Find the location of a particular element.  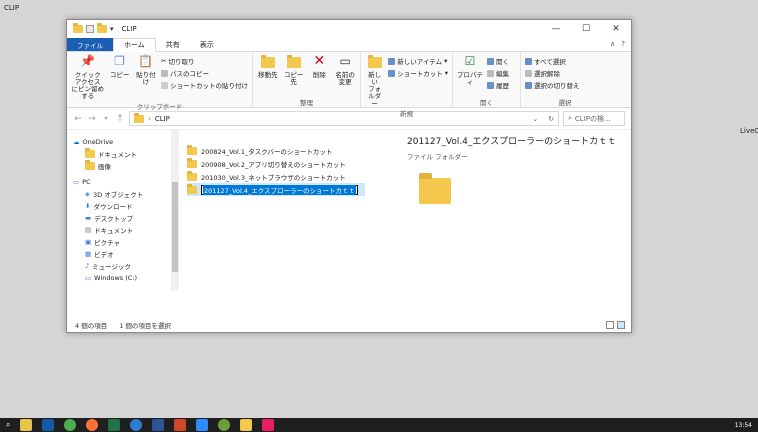

tab-file: ファイル is located at coordinates (90, 44).